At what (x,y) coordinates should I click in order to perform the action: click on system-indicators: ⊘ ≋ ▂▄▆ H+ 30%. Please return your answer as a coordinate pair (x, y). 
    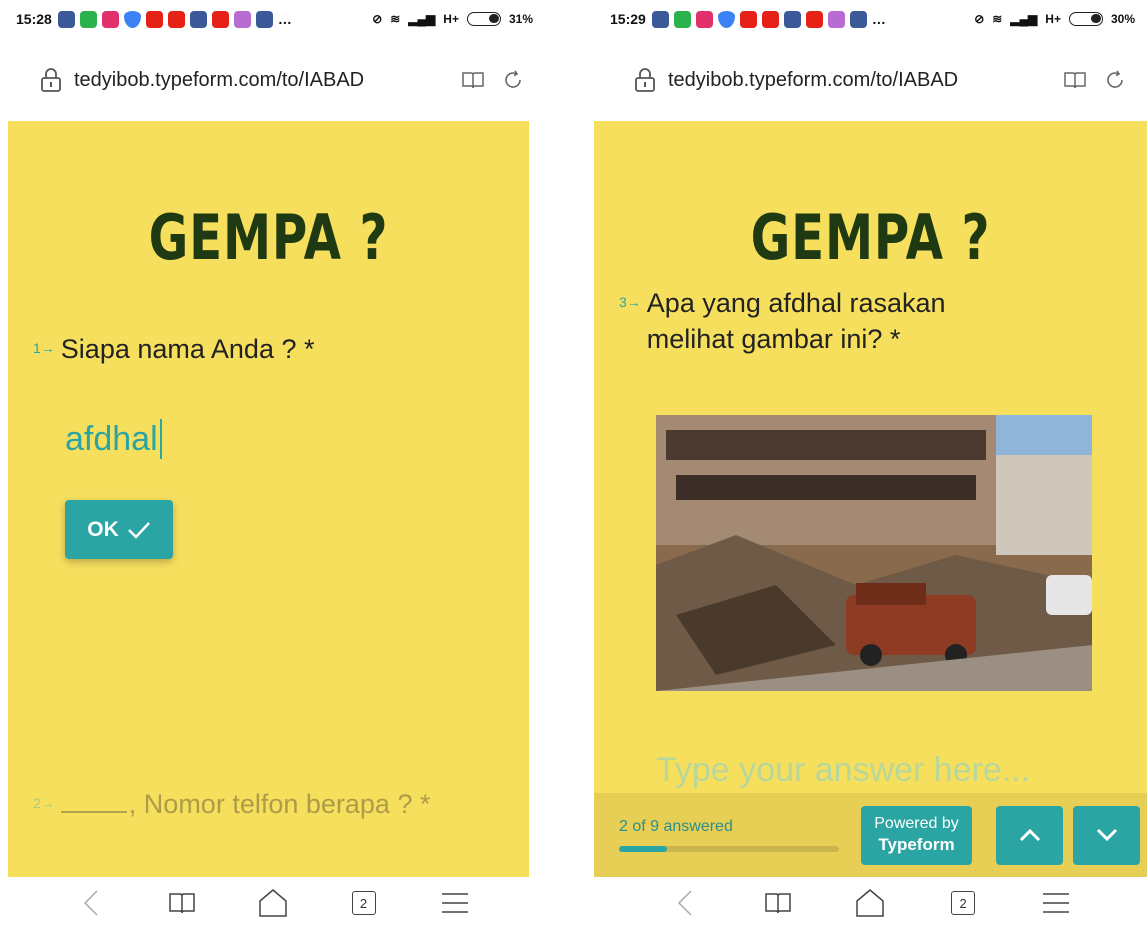
    Looking at the image, I should click on (1054, 19).